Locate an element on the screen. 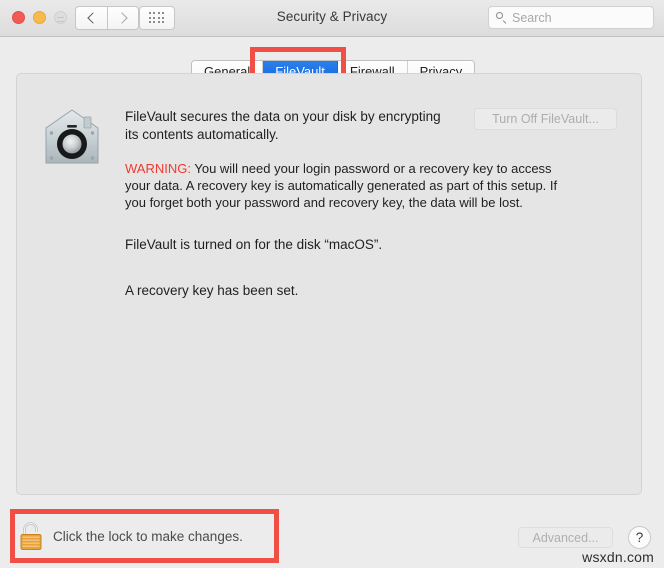 The height and width of the screenshot is (568, 664). lock-instruction-label: Click the lock to make changes. is located at coordinates (148, 536).